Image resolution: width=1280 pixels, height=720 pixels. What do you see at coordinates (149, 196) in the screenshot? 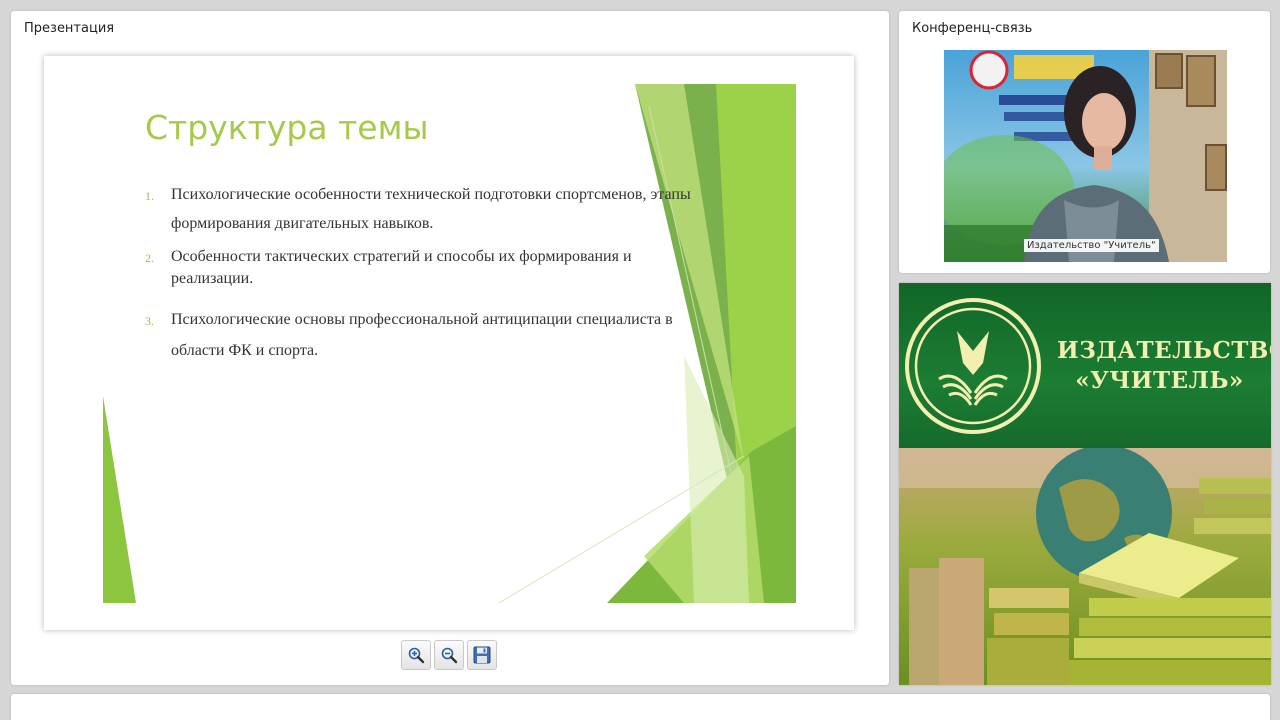
I see `list-item-number: 1.` at bounding box center [149, 196].